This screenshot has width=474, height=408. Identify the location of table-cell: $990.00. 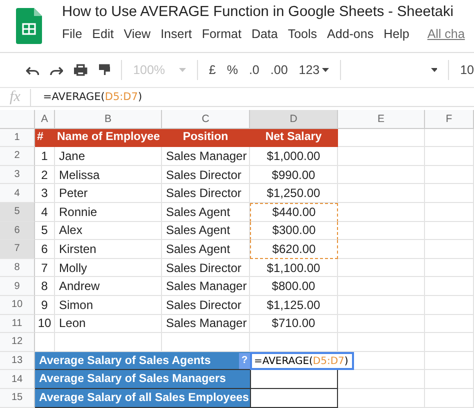
(294, 175).